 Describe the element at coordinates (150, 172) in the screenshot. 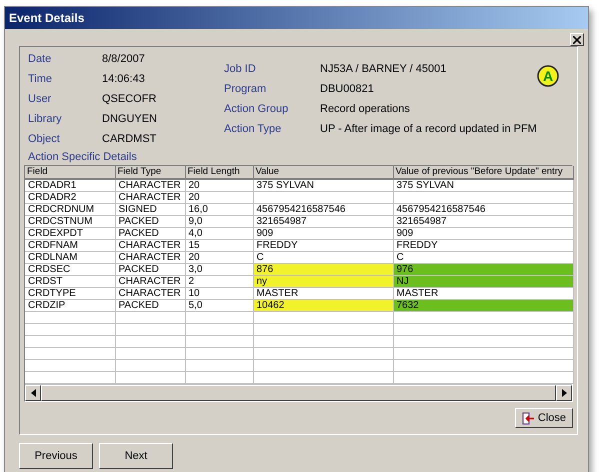

I see `column-header: Field Type` at that location.